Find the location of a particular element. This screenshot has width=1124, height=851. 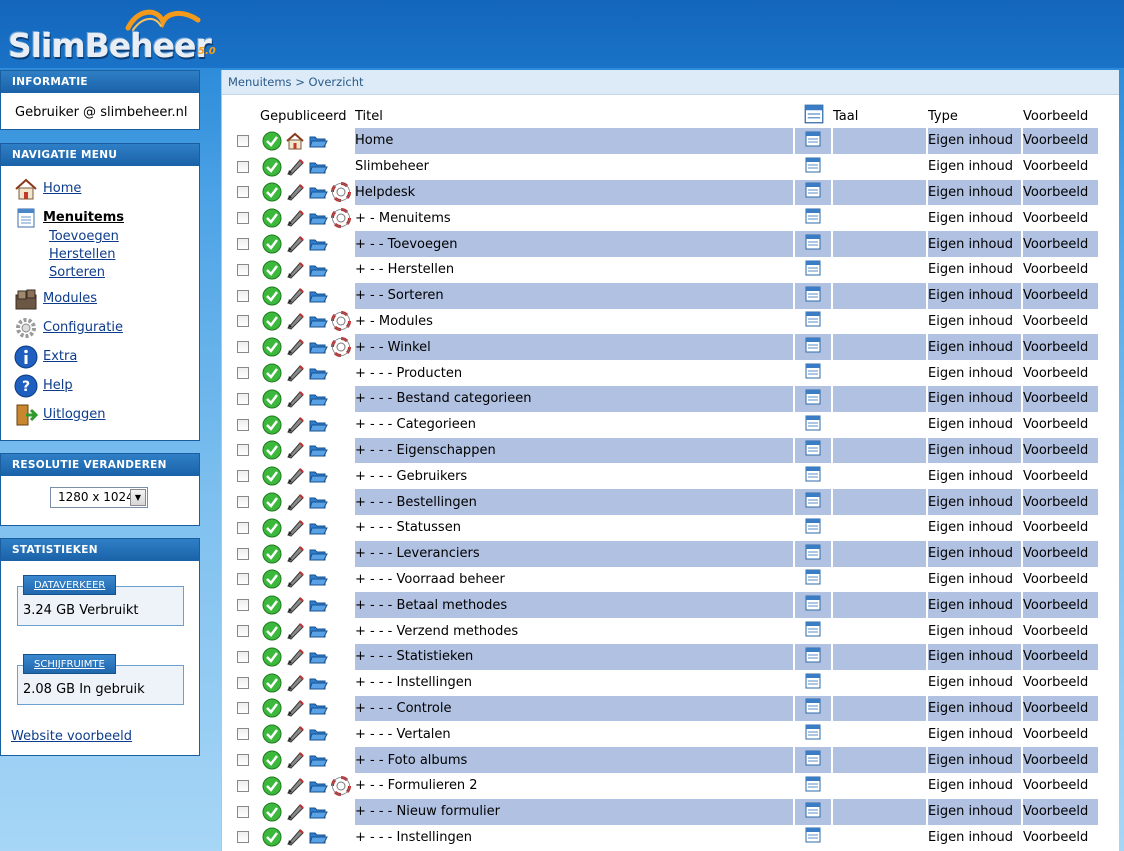

nav-item-modules: Modules is located at coordinates (106, 298).